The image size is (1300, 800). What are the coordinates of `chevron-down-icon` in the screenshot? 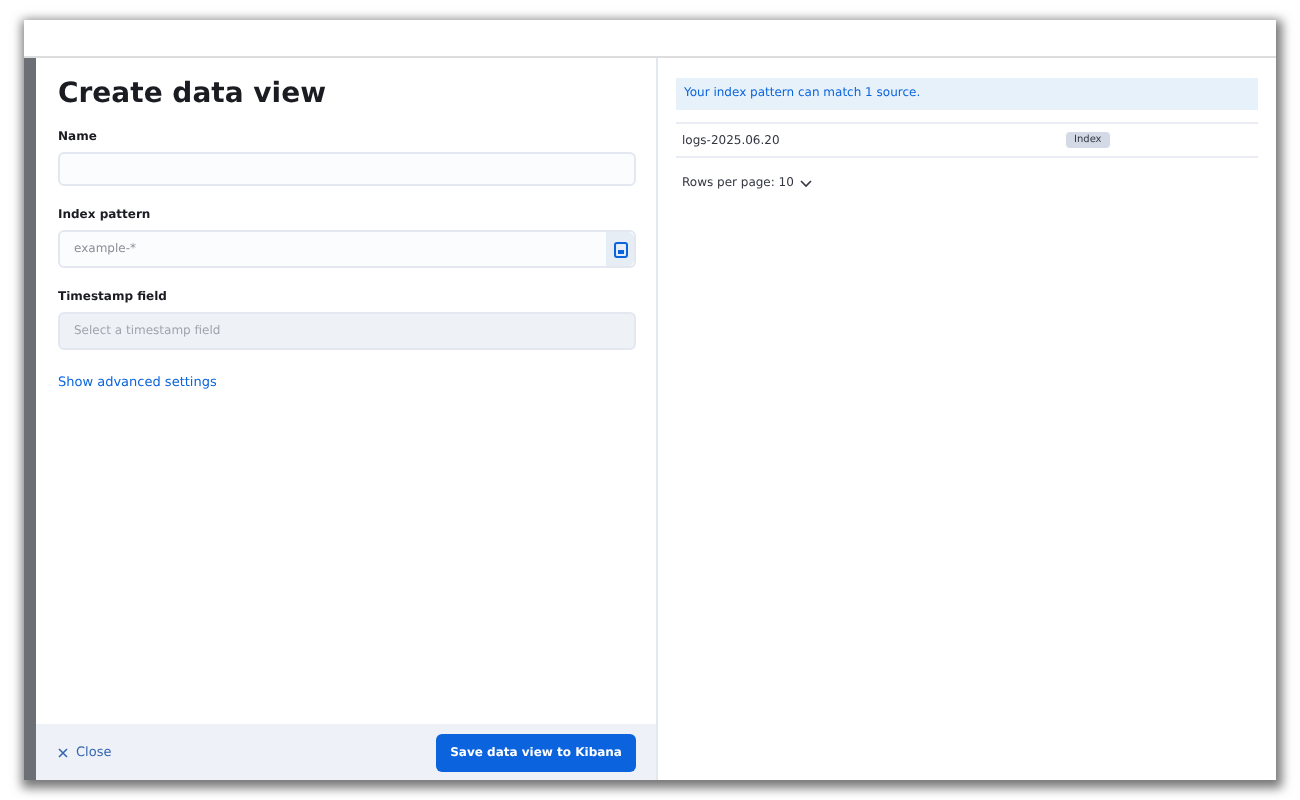 It's located at (805, 183).